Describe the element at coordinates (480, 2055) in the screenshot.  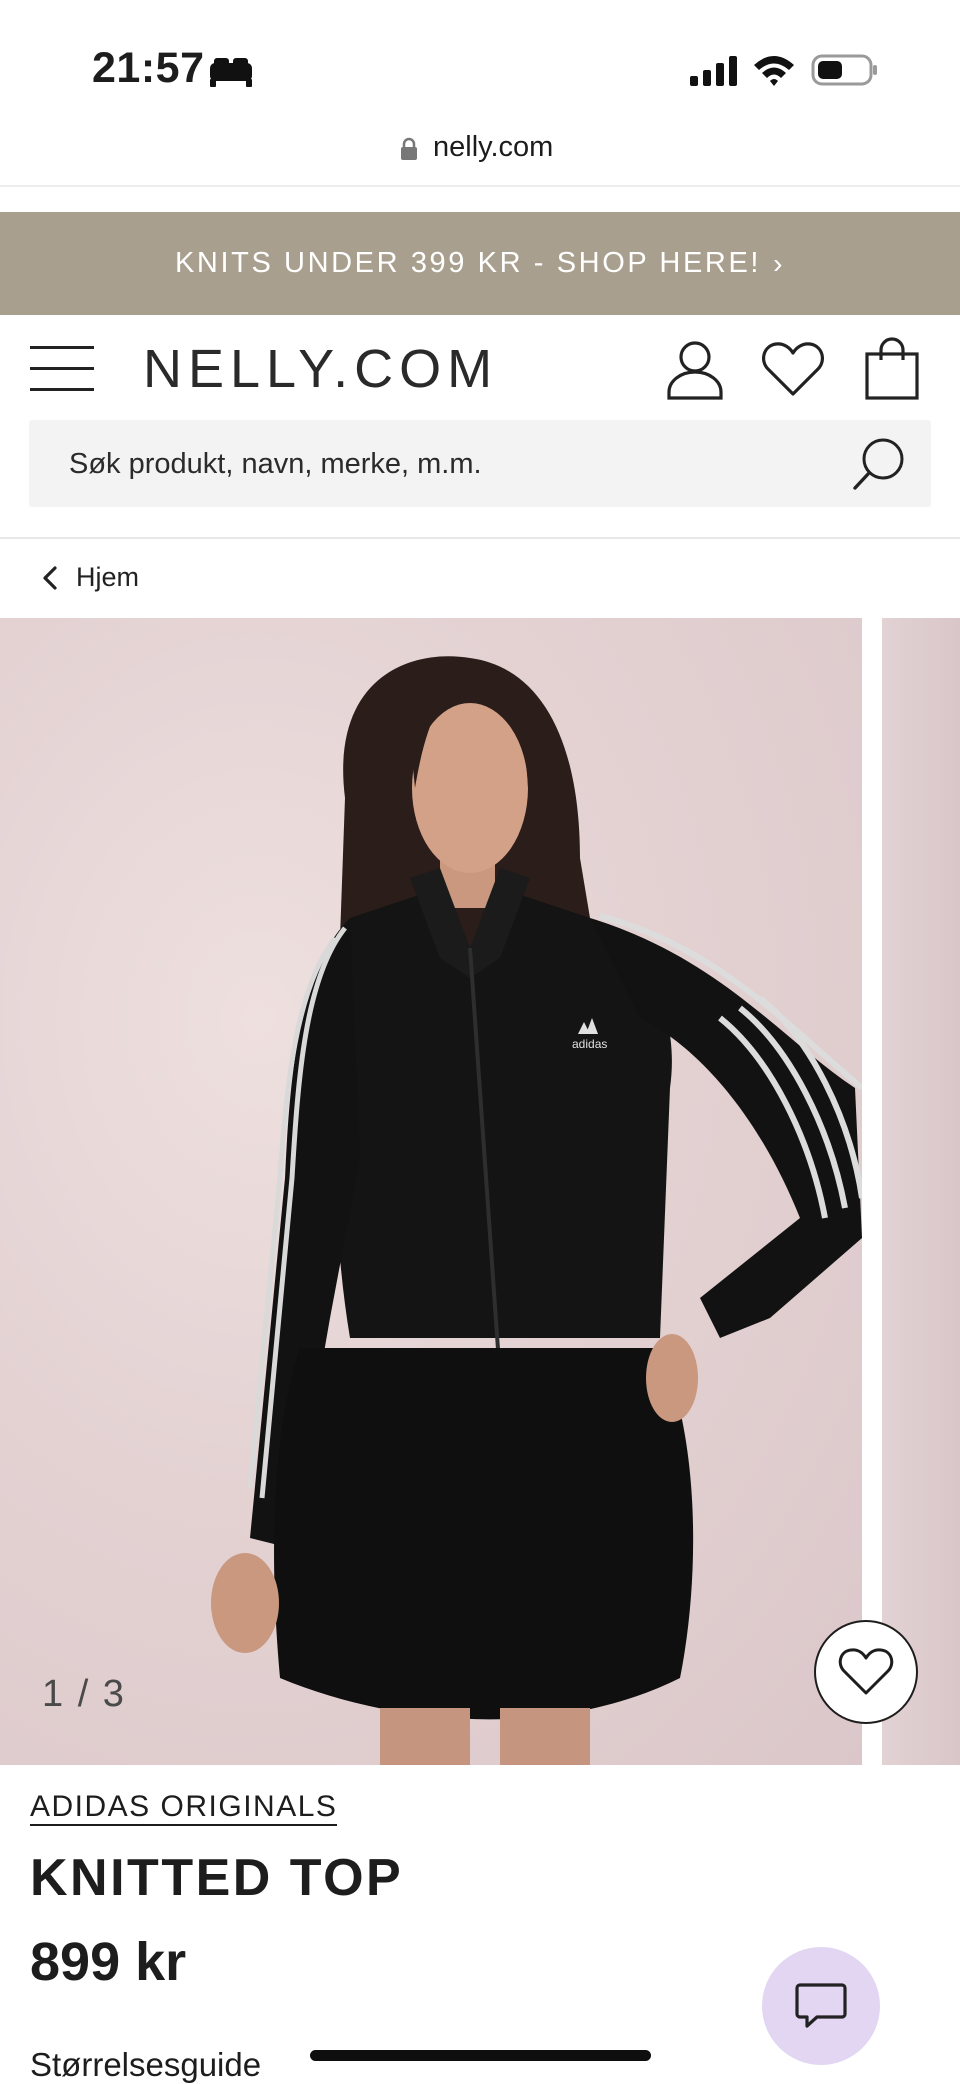
I see `home-indicator` at that location.